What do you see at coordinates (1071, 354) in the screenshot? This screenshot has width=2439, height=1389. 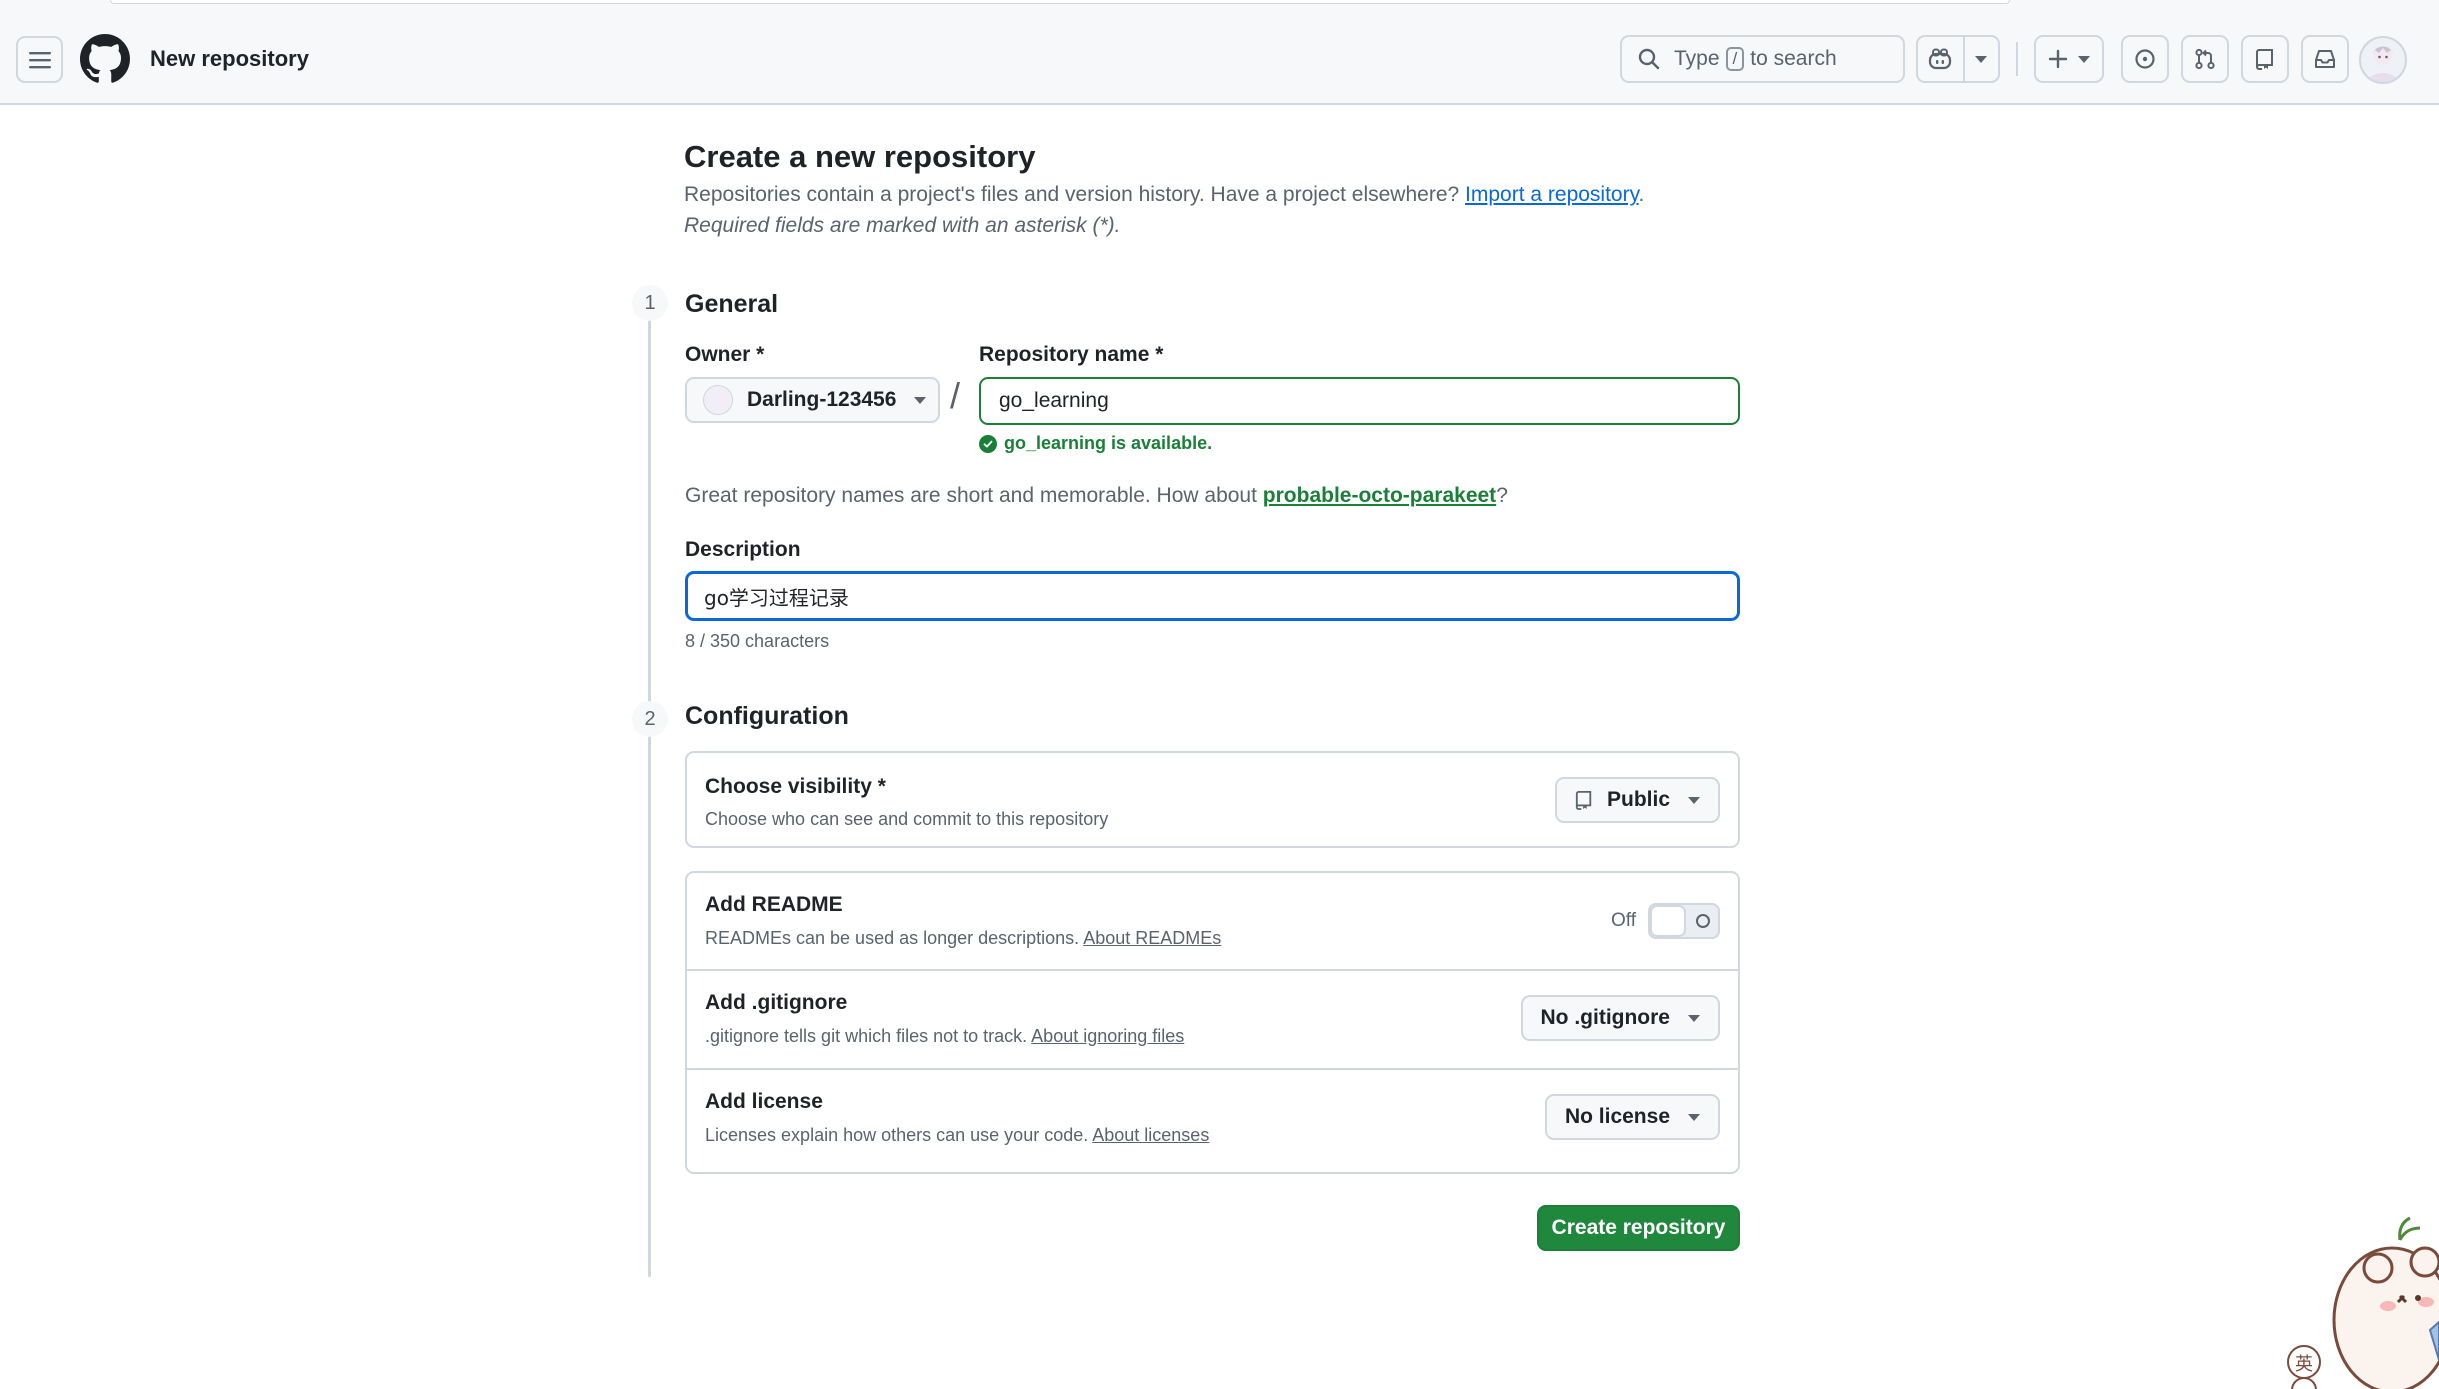 I see `repository-name-label: Repository name *` at bounding box center [1071, 354].